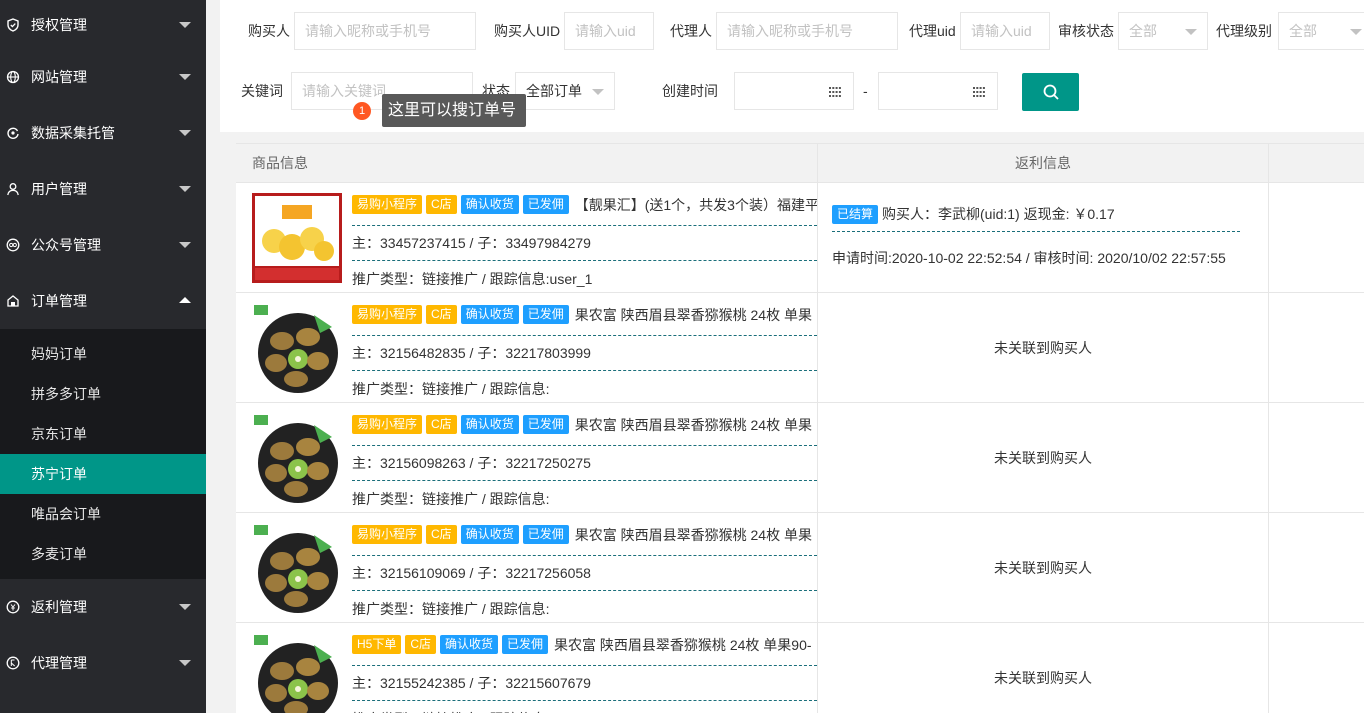 The height and width of the screenshot is (713, 1364). I want to click on rebate-summary: 已结算 购买人：李武柳(uid:1) 返现金: ￥0.17, so click(973, 214).